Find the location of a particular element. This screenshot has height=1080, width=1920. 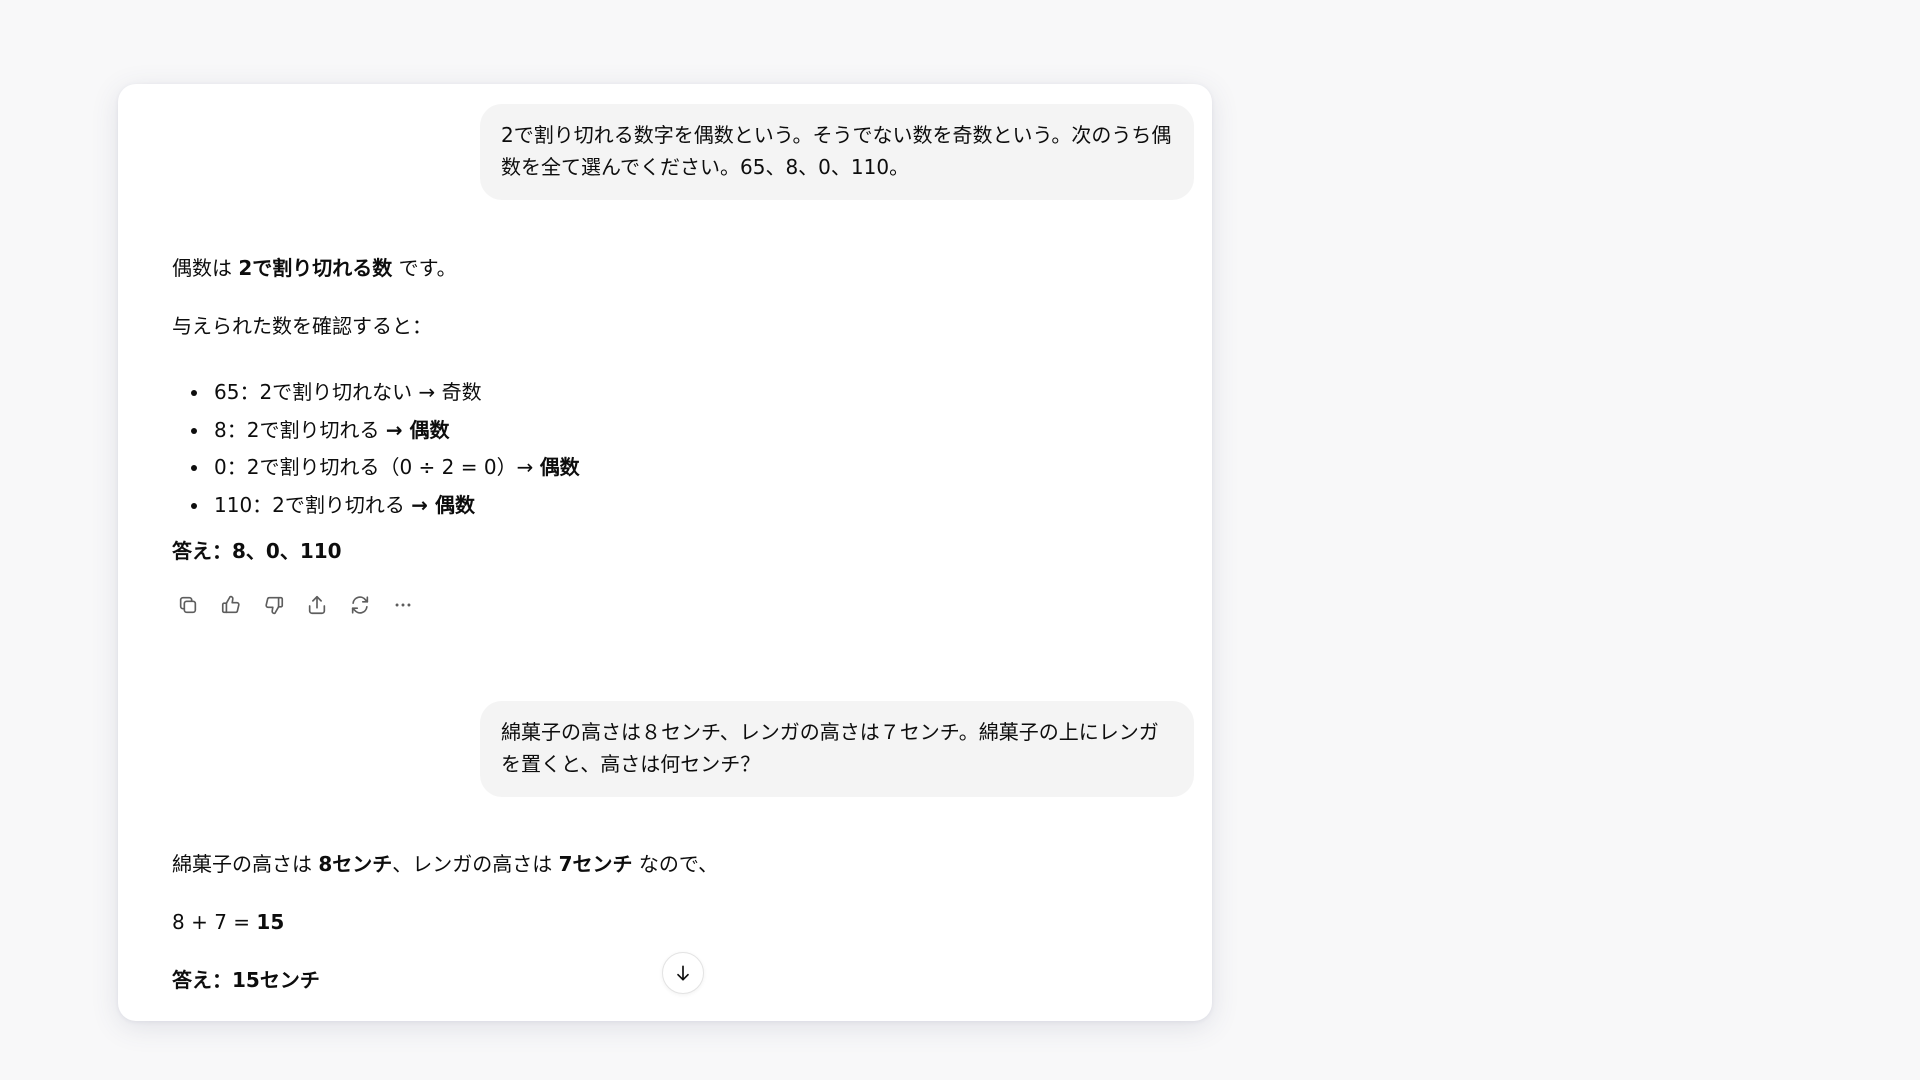

regenerate-button is located at coordinates (360, 605).